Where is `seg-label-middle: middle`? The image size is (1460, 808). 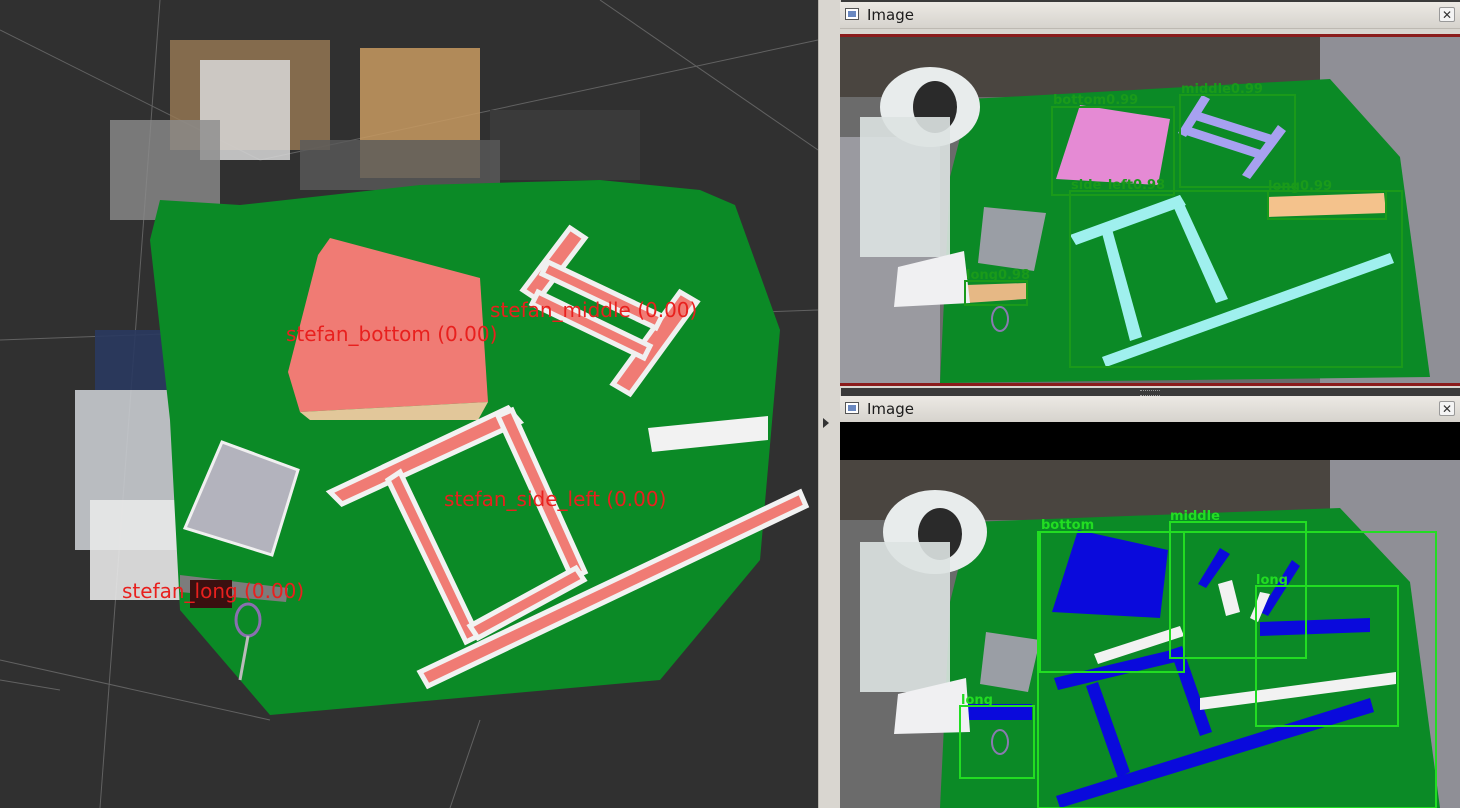 seg-label-middle: middle is located at coordinates (1195, 516).